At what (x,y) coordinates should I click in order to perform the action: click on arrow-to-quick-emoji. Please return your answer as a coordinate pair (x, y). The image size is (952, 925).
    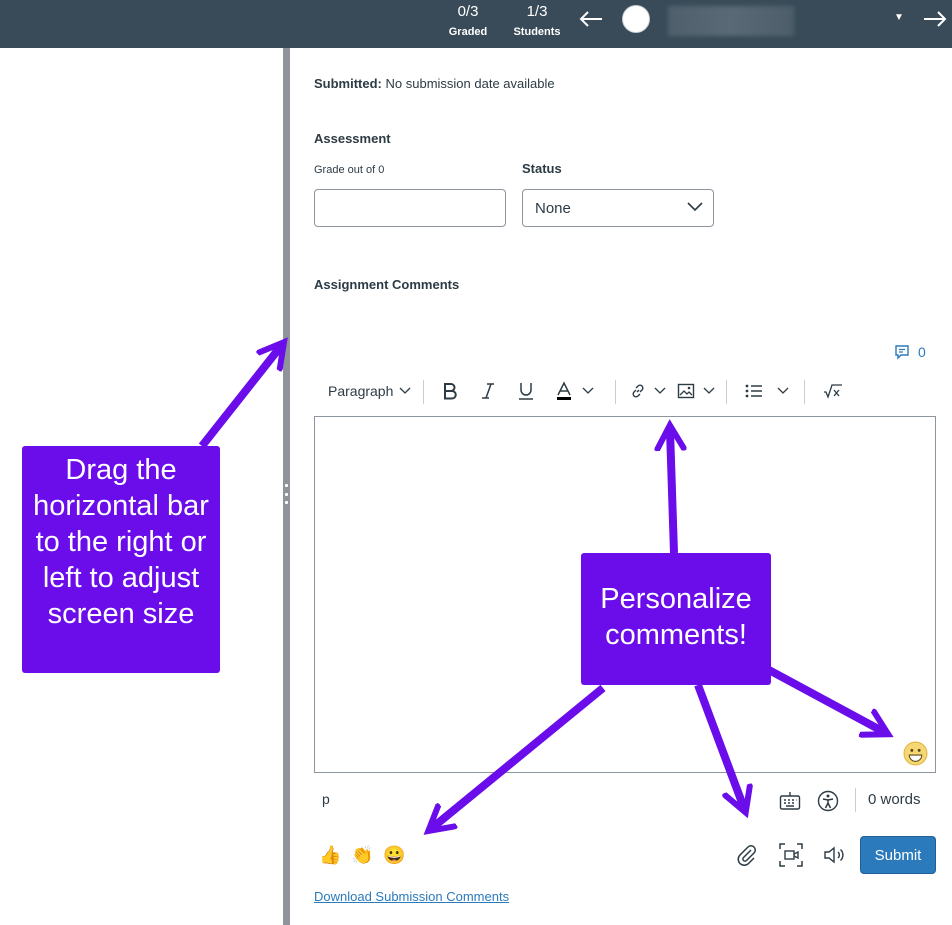
    Looking at the image, I should click on (519, 756).